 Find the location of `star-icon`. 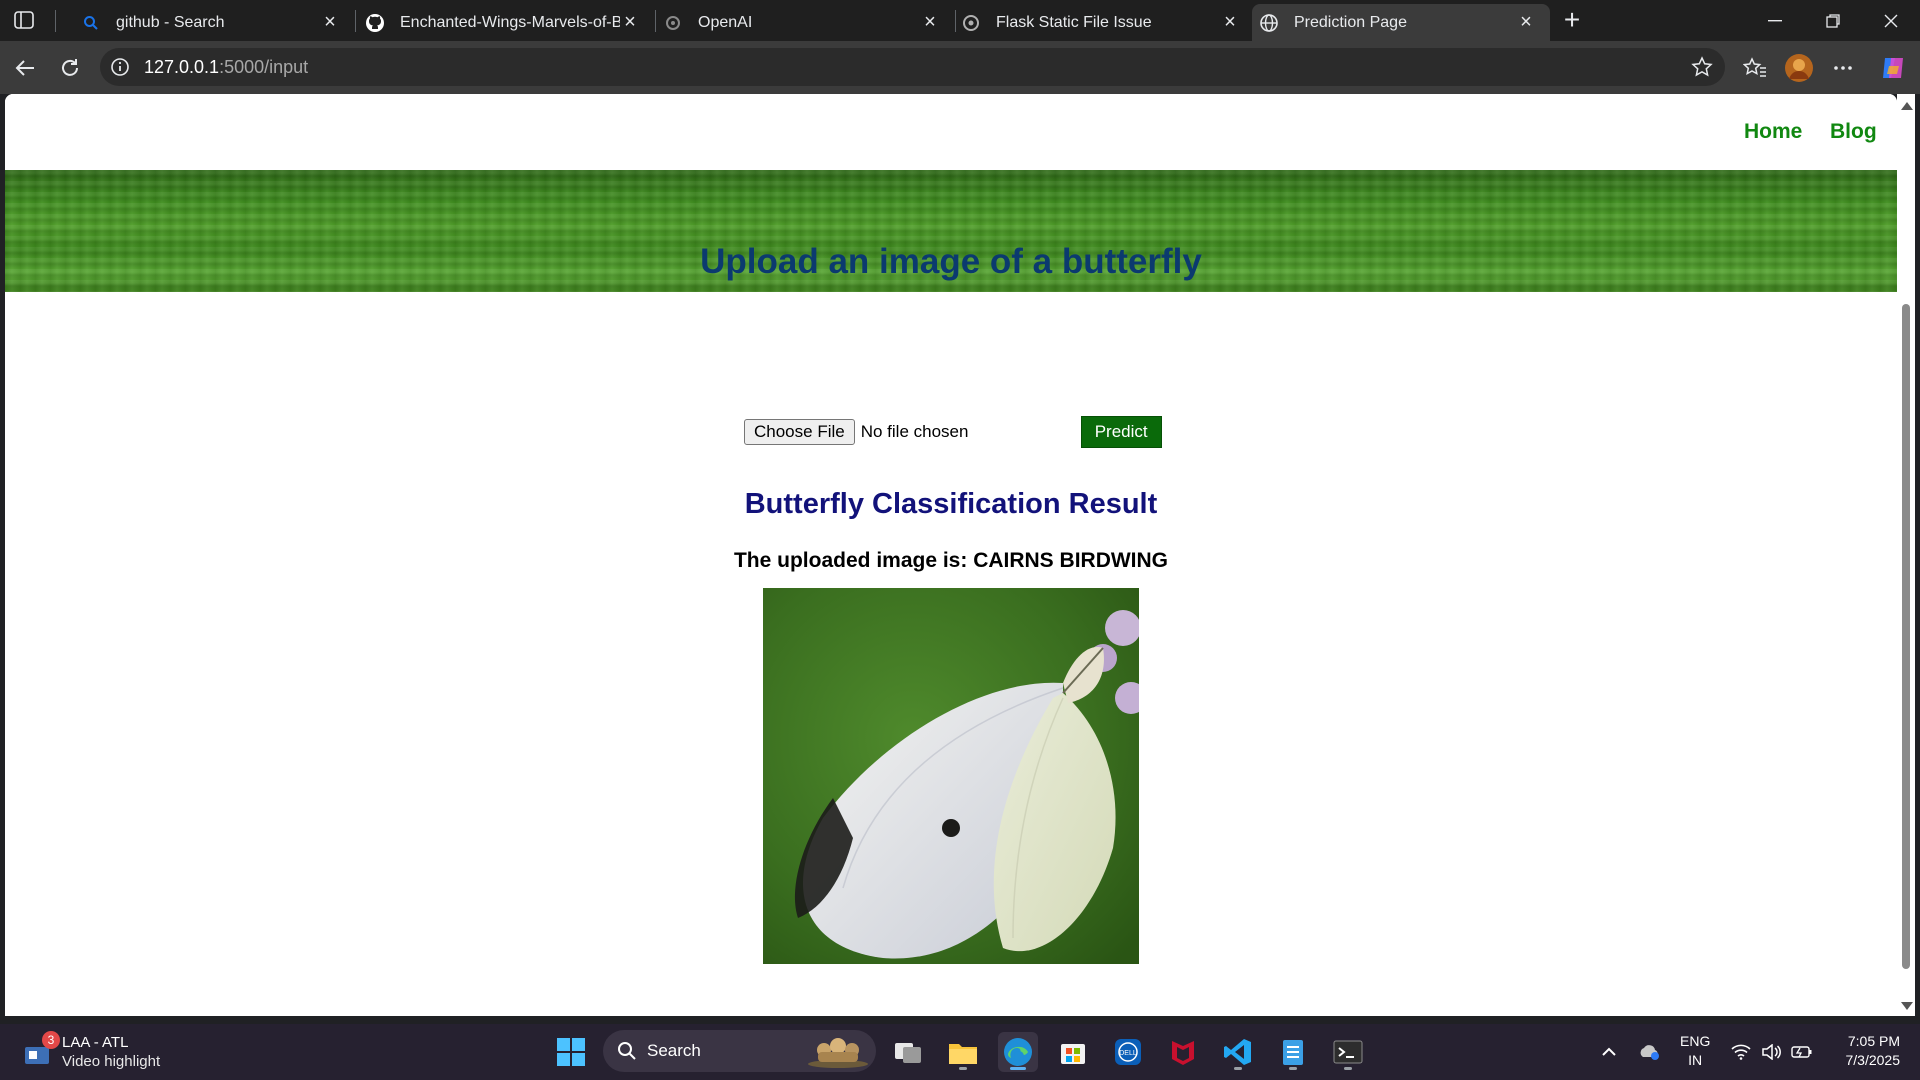

star-icon is located at coordinates (1702, 67).